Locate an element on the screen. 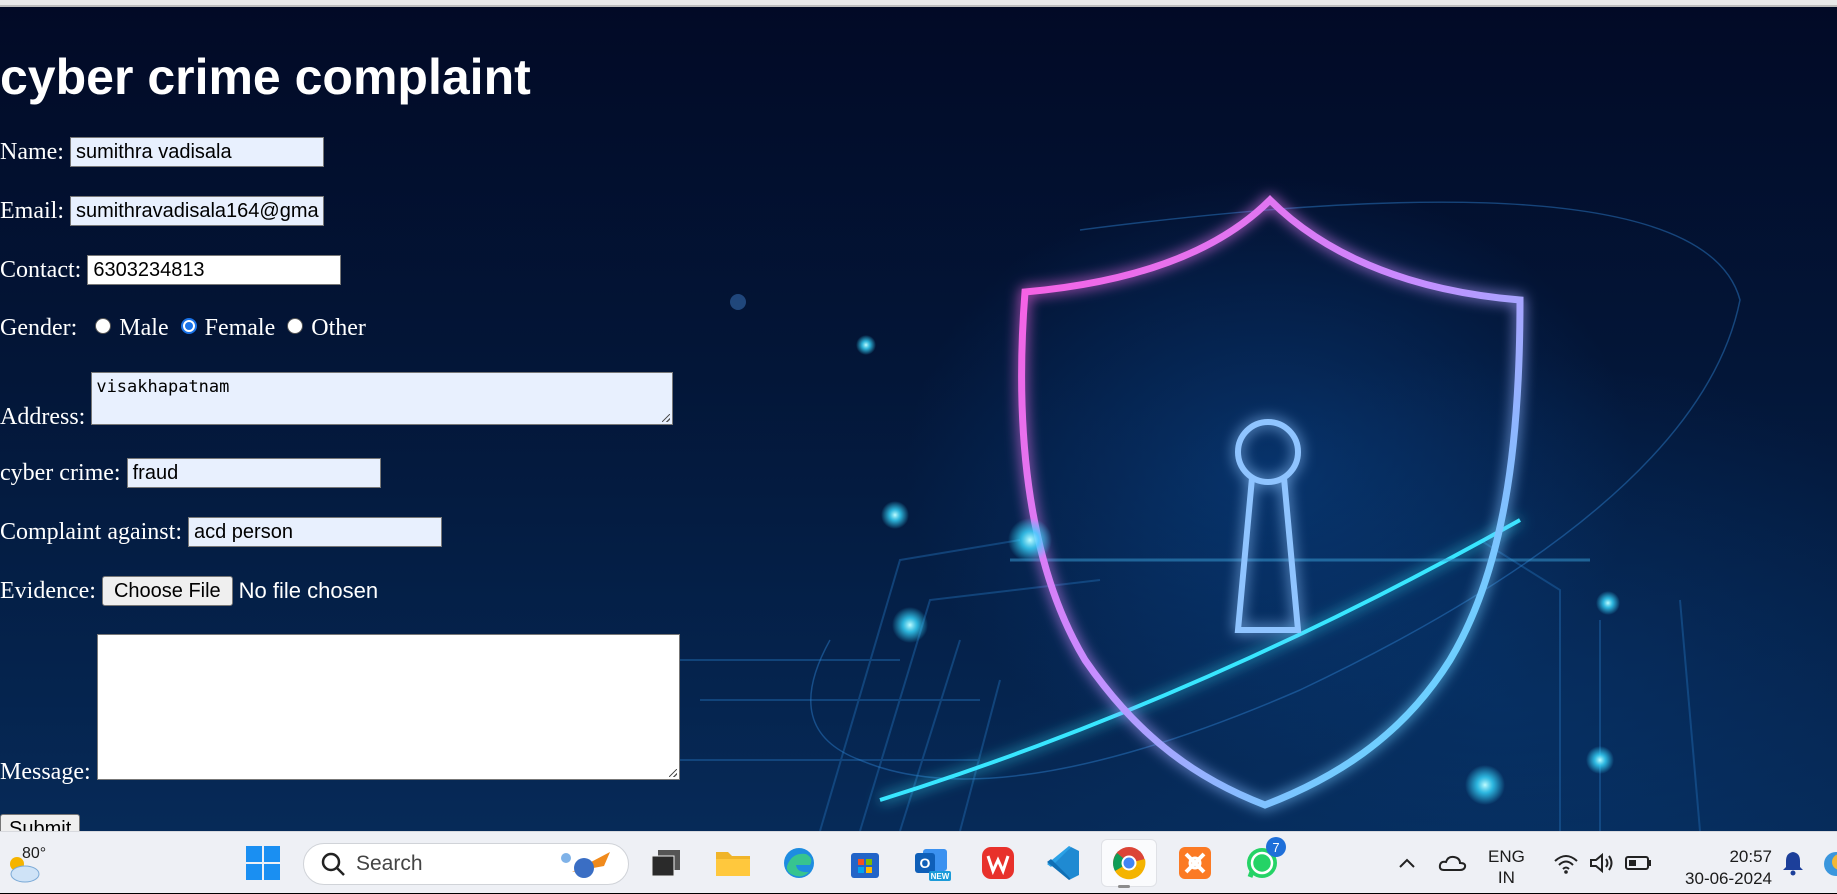 Image resolution: width=1837 pixels, height=894 pixels. task-view-icon is located at coordinates (665, 863).